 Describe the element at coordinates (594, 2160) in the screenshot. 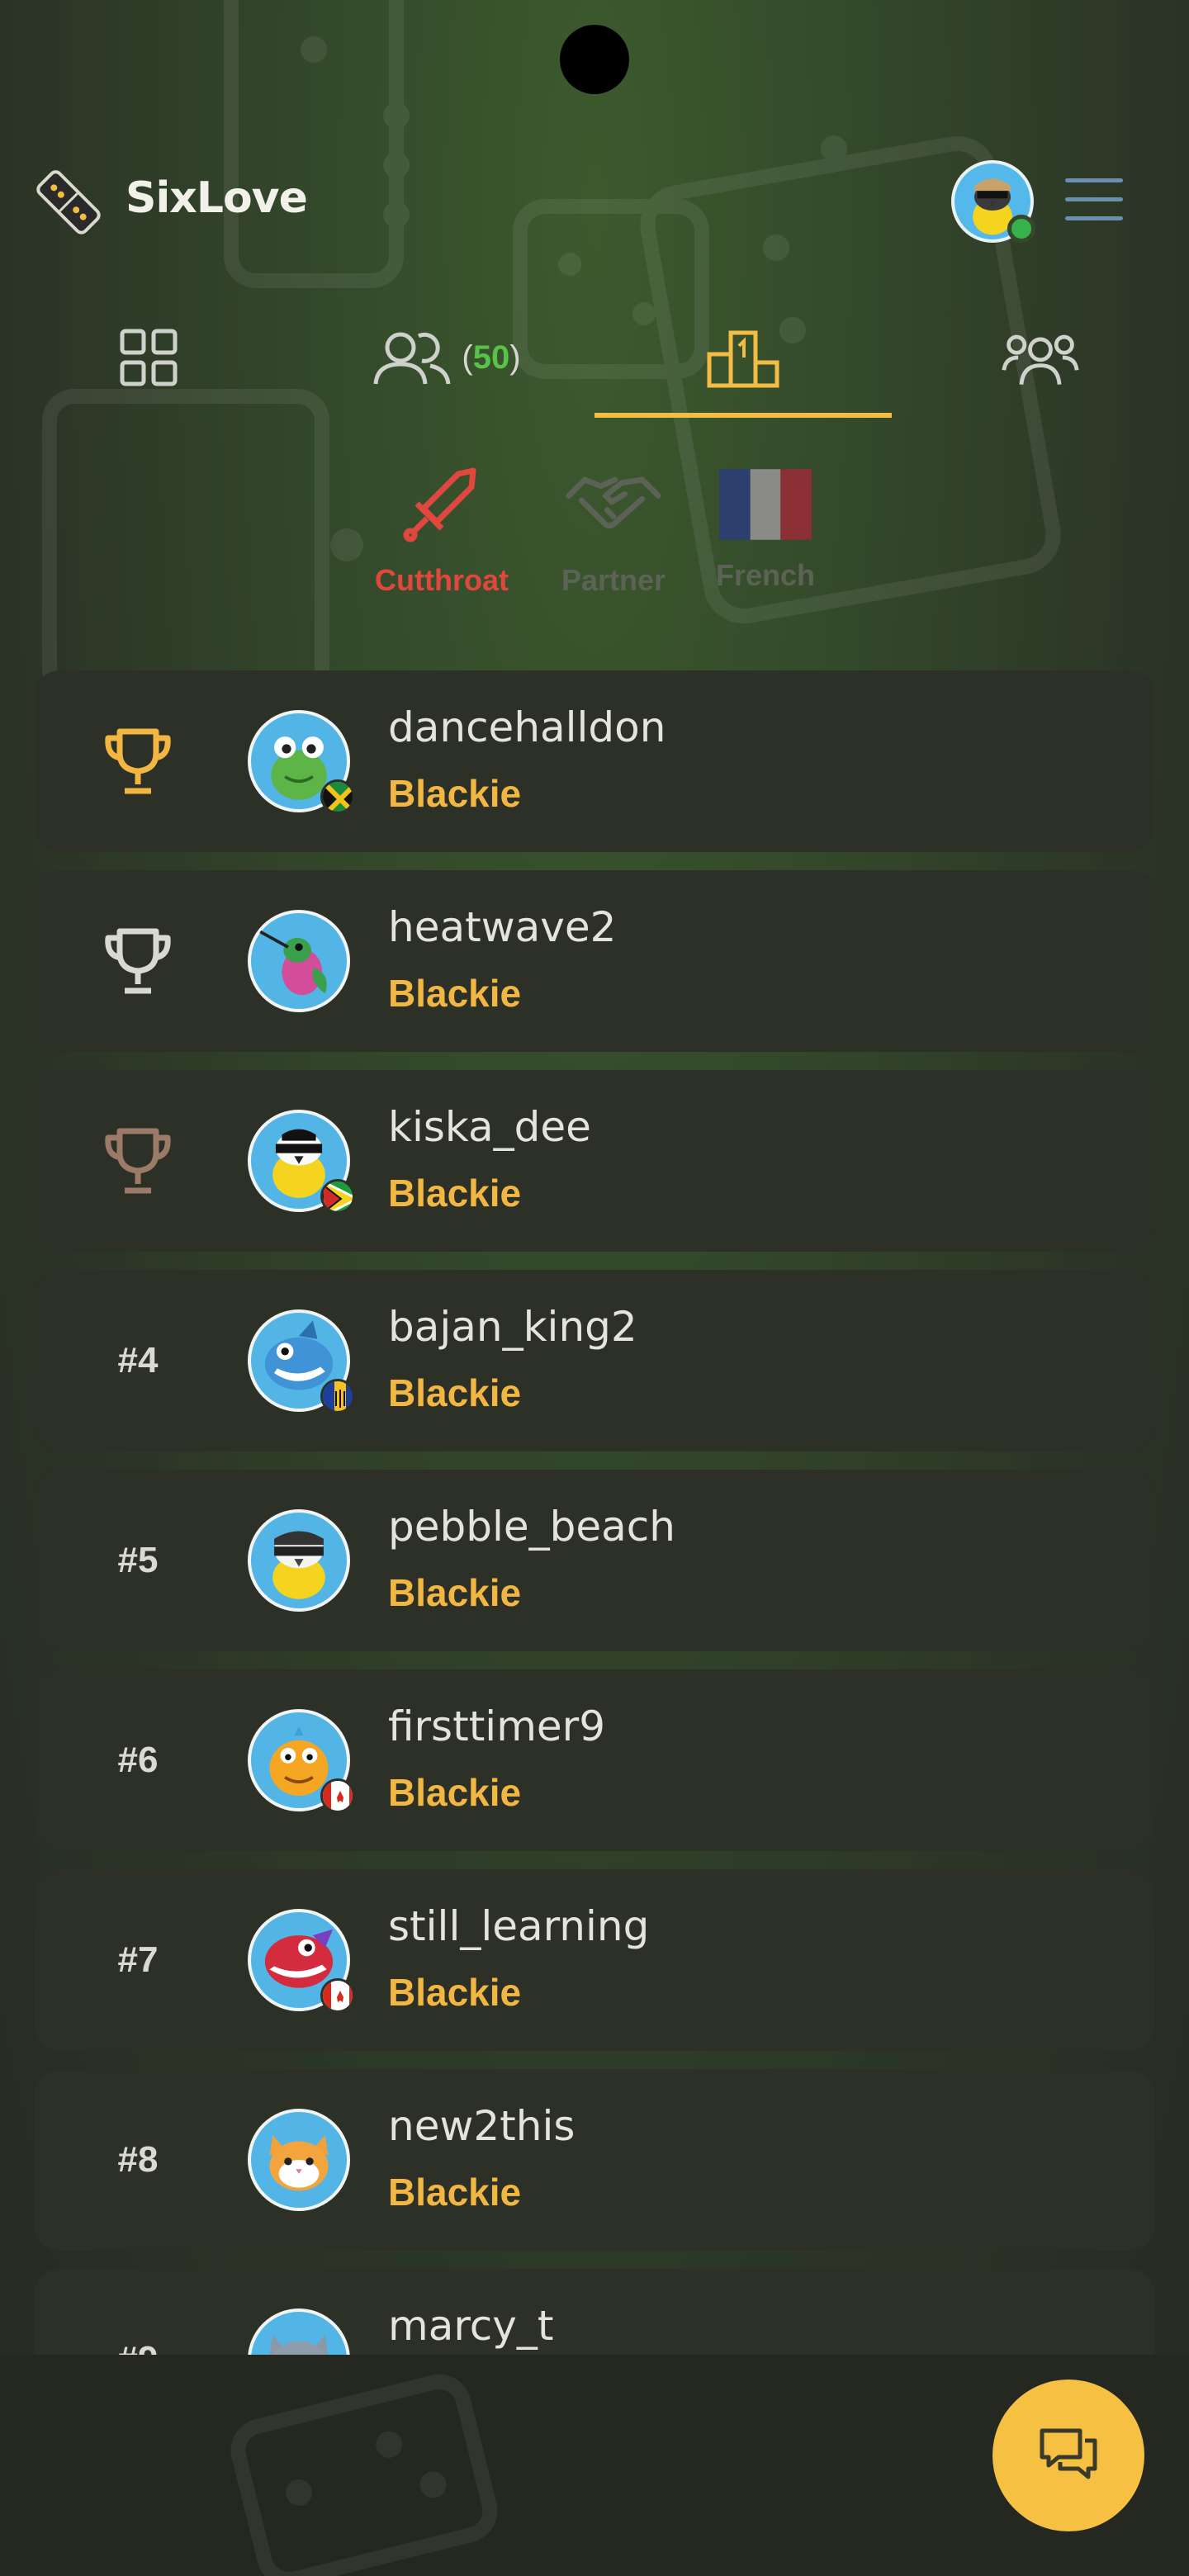

I see `leaderboard-row: #8 new2this Blackie` at that location.